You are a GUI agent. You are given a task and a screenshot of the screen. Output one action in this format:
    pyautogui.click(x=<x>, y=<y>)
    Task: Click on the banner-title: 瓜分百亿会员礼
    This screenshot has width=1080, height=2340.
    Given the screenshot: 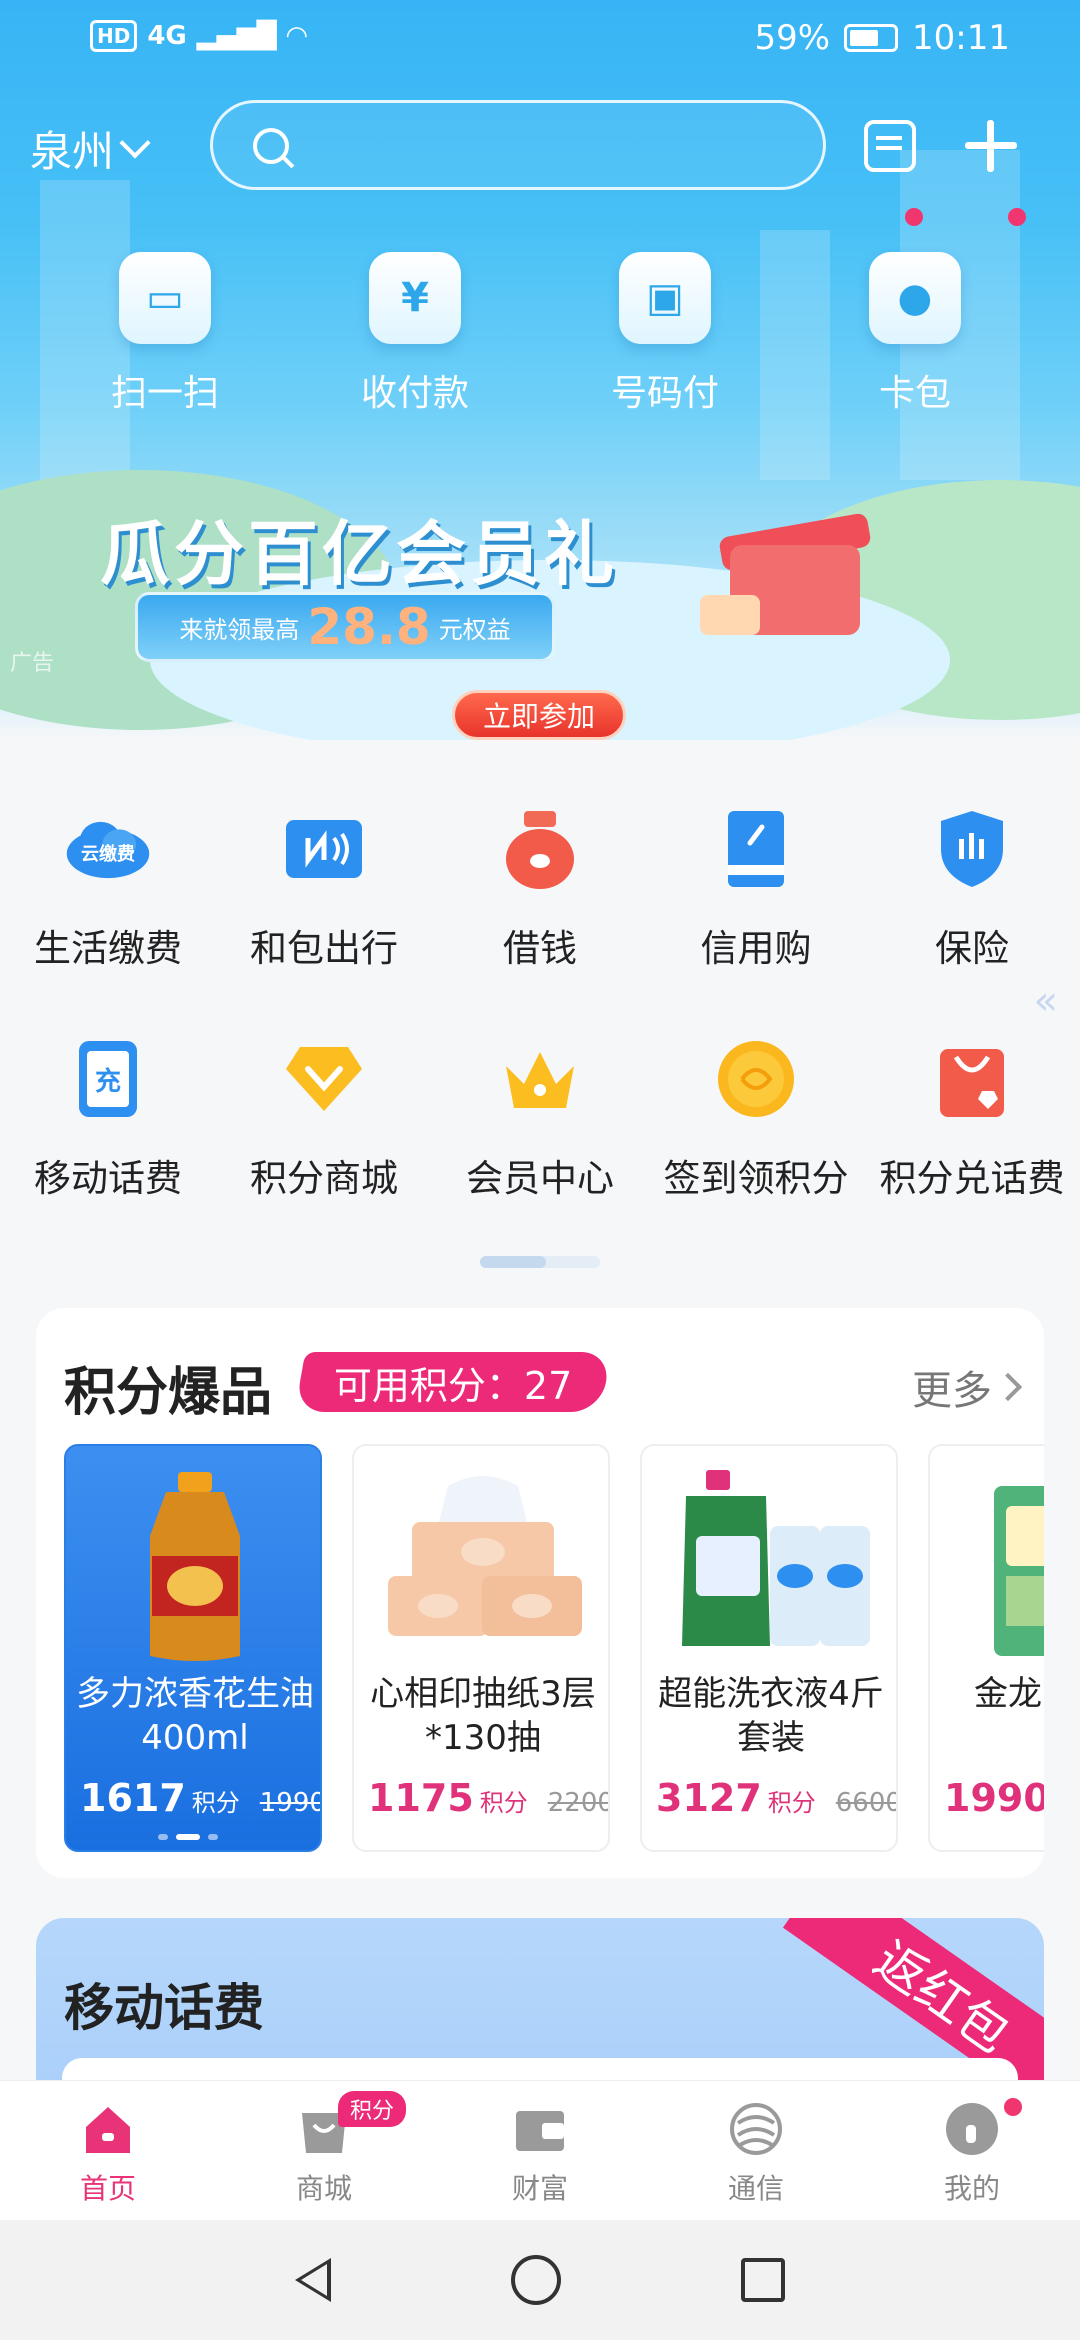 What is the action you would take?
    pyautogui.click(x=359, y=548)
    